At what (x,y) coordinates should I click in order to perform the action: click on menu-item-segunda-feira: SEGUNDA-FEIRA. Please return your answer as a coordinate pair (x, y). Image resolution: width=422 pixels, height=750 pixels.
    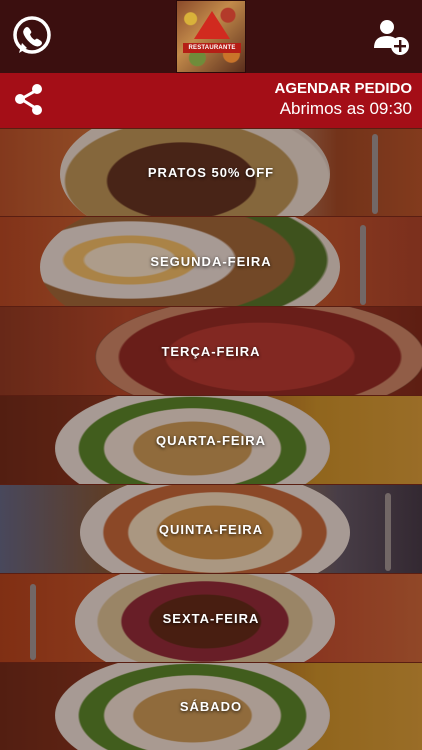
    Looking at the image, I should click on (211, 261).